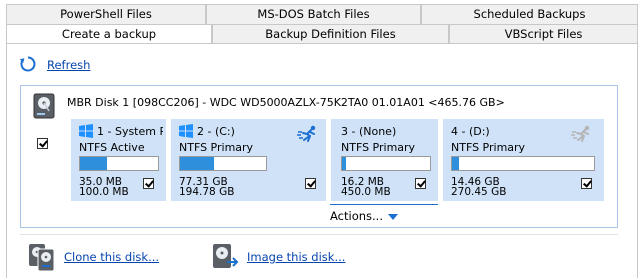  I want to click on tab-backup-definition-files: Backup Definition Files, so click(330, 34).